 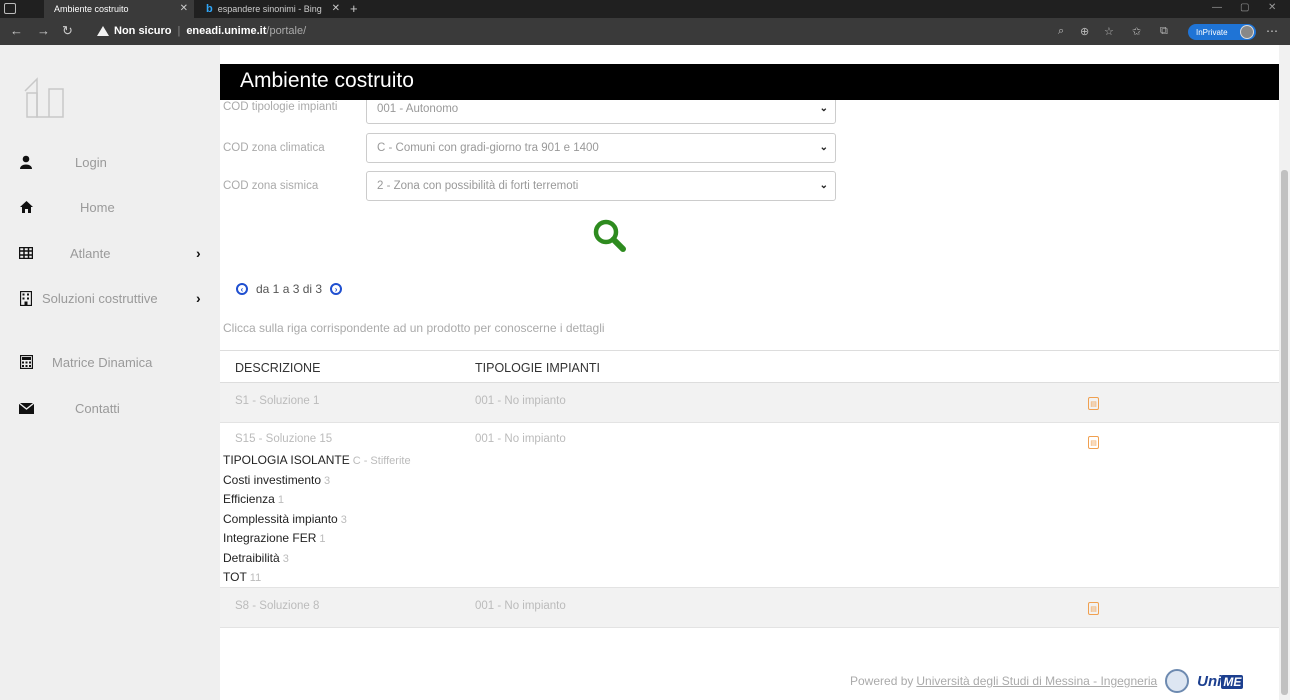 I want to click on workspaces-icon, so click(x=10, y=8).